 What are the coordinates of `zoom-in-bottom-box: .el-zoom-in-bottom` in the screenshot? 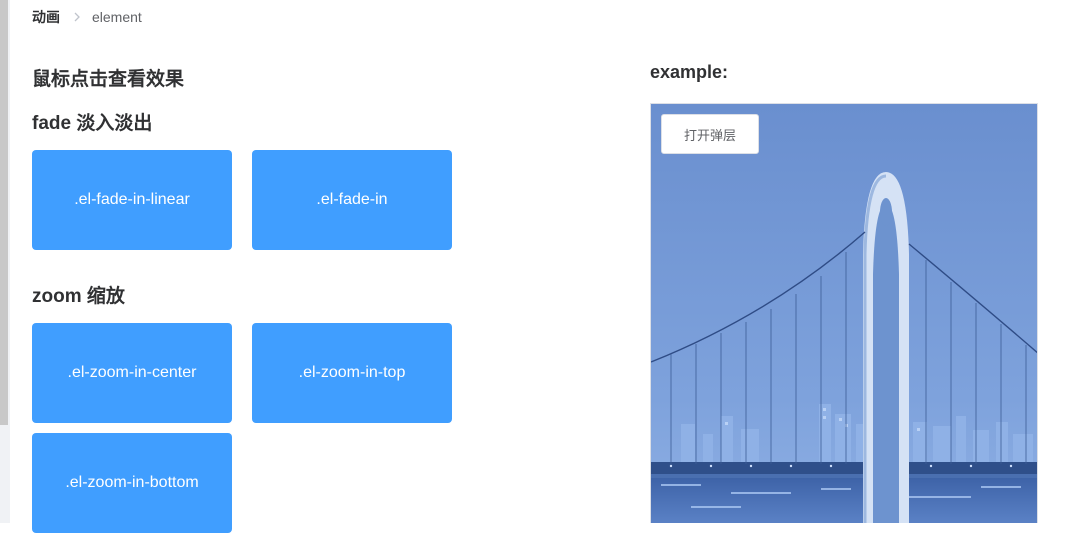 It's located at (132, 483).